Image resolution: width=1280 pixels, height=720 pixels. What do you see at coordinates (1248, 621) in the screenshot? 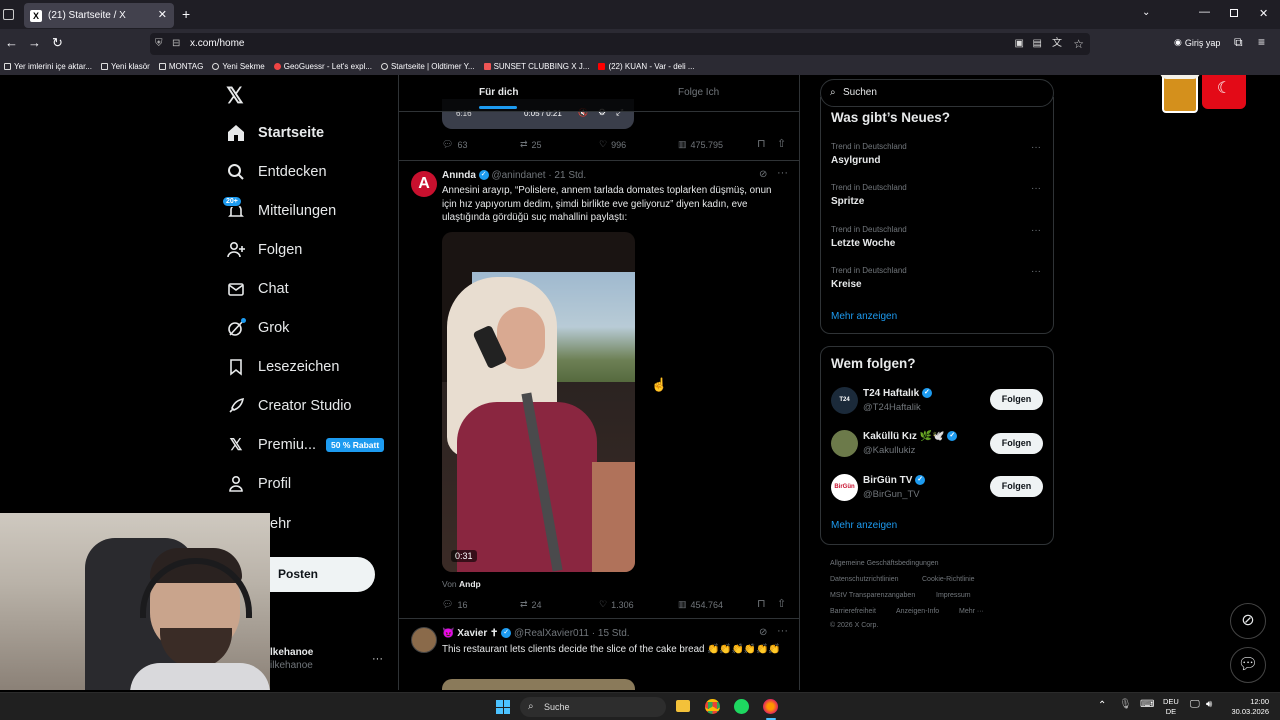
I see `grok-float-button: ⊘` at bounding box center [1248, 621].